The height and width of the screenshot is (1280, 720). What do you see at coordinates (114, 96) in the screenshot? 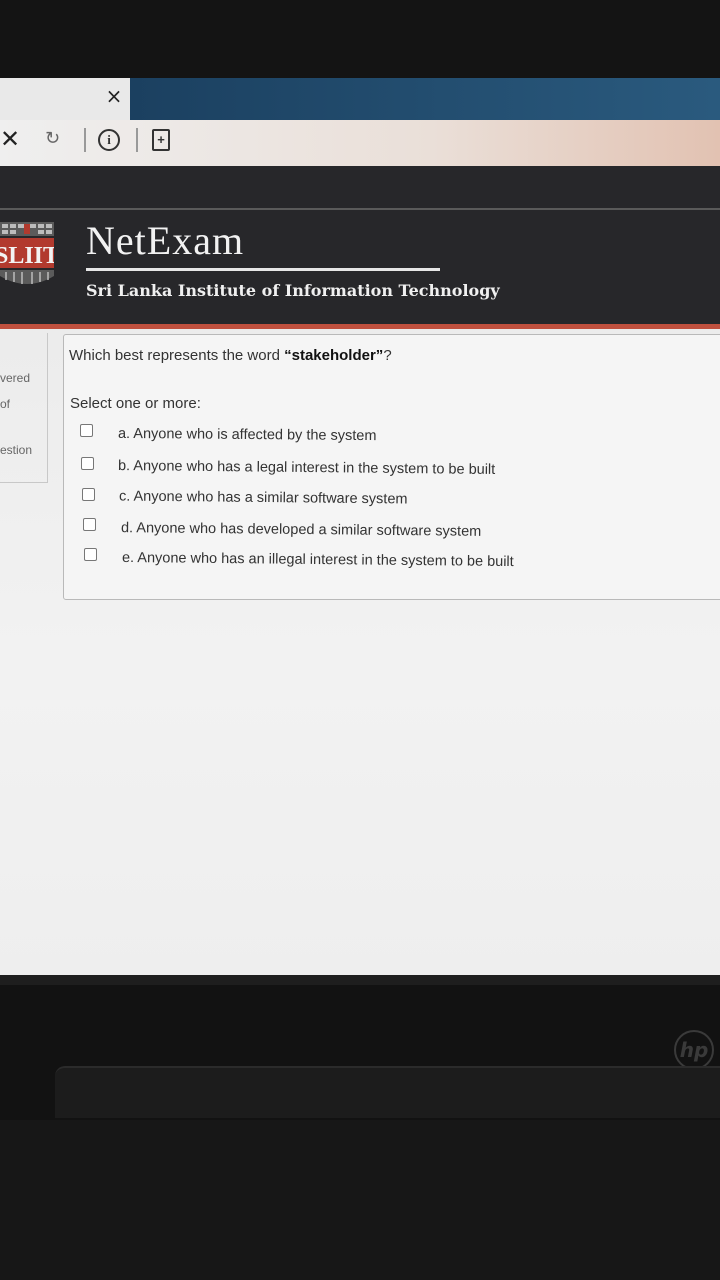
I see `tab-close-icon: ×` at bounding box center [114, 96].